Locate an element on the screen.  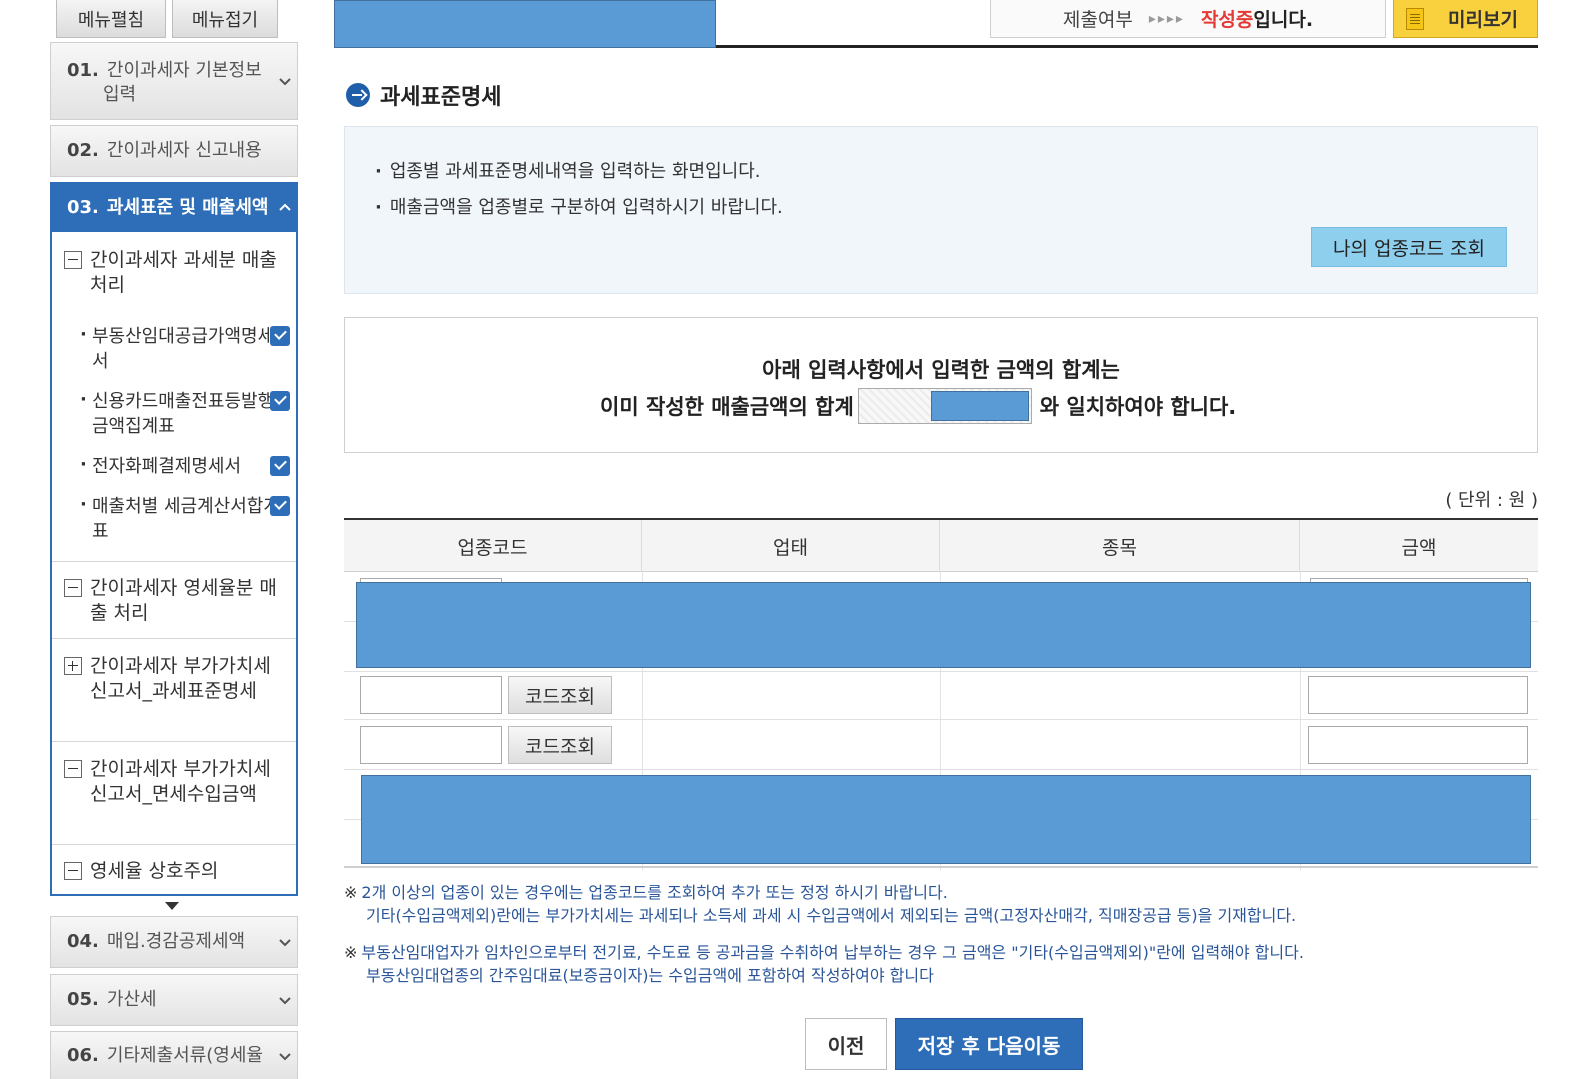
sub-section-title: 간이과세자 영세율분 매출 처리 is located at coordinates (175, 601).